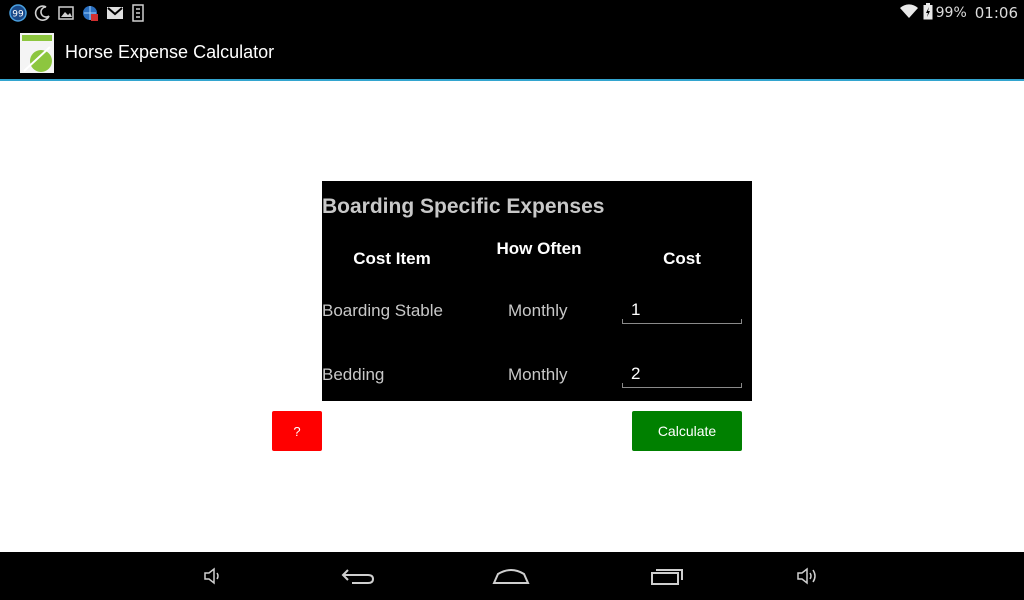 This screenshot has width=1024, height=600. I want to click on column-header-cost-item: Cost Item, so click(392, 258).